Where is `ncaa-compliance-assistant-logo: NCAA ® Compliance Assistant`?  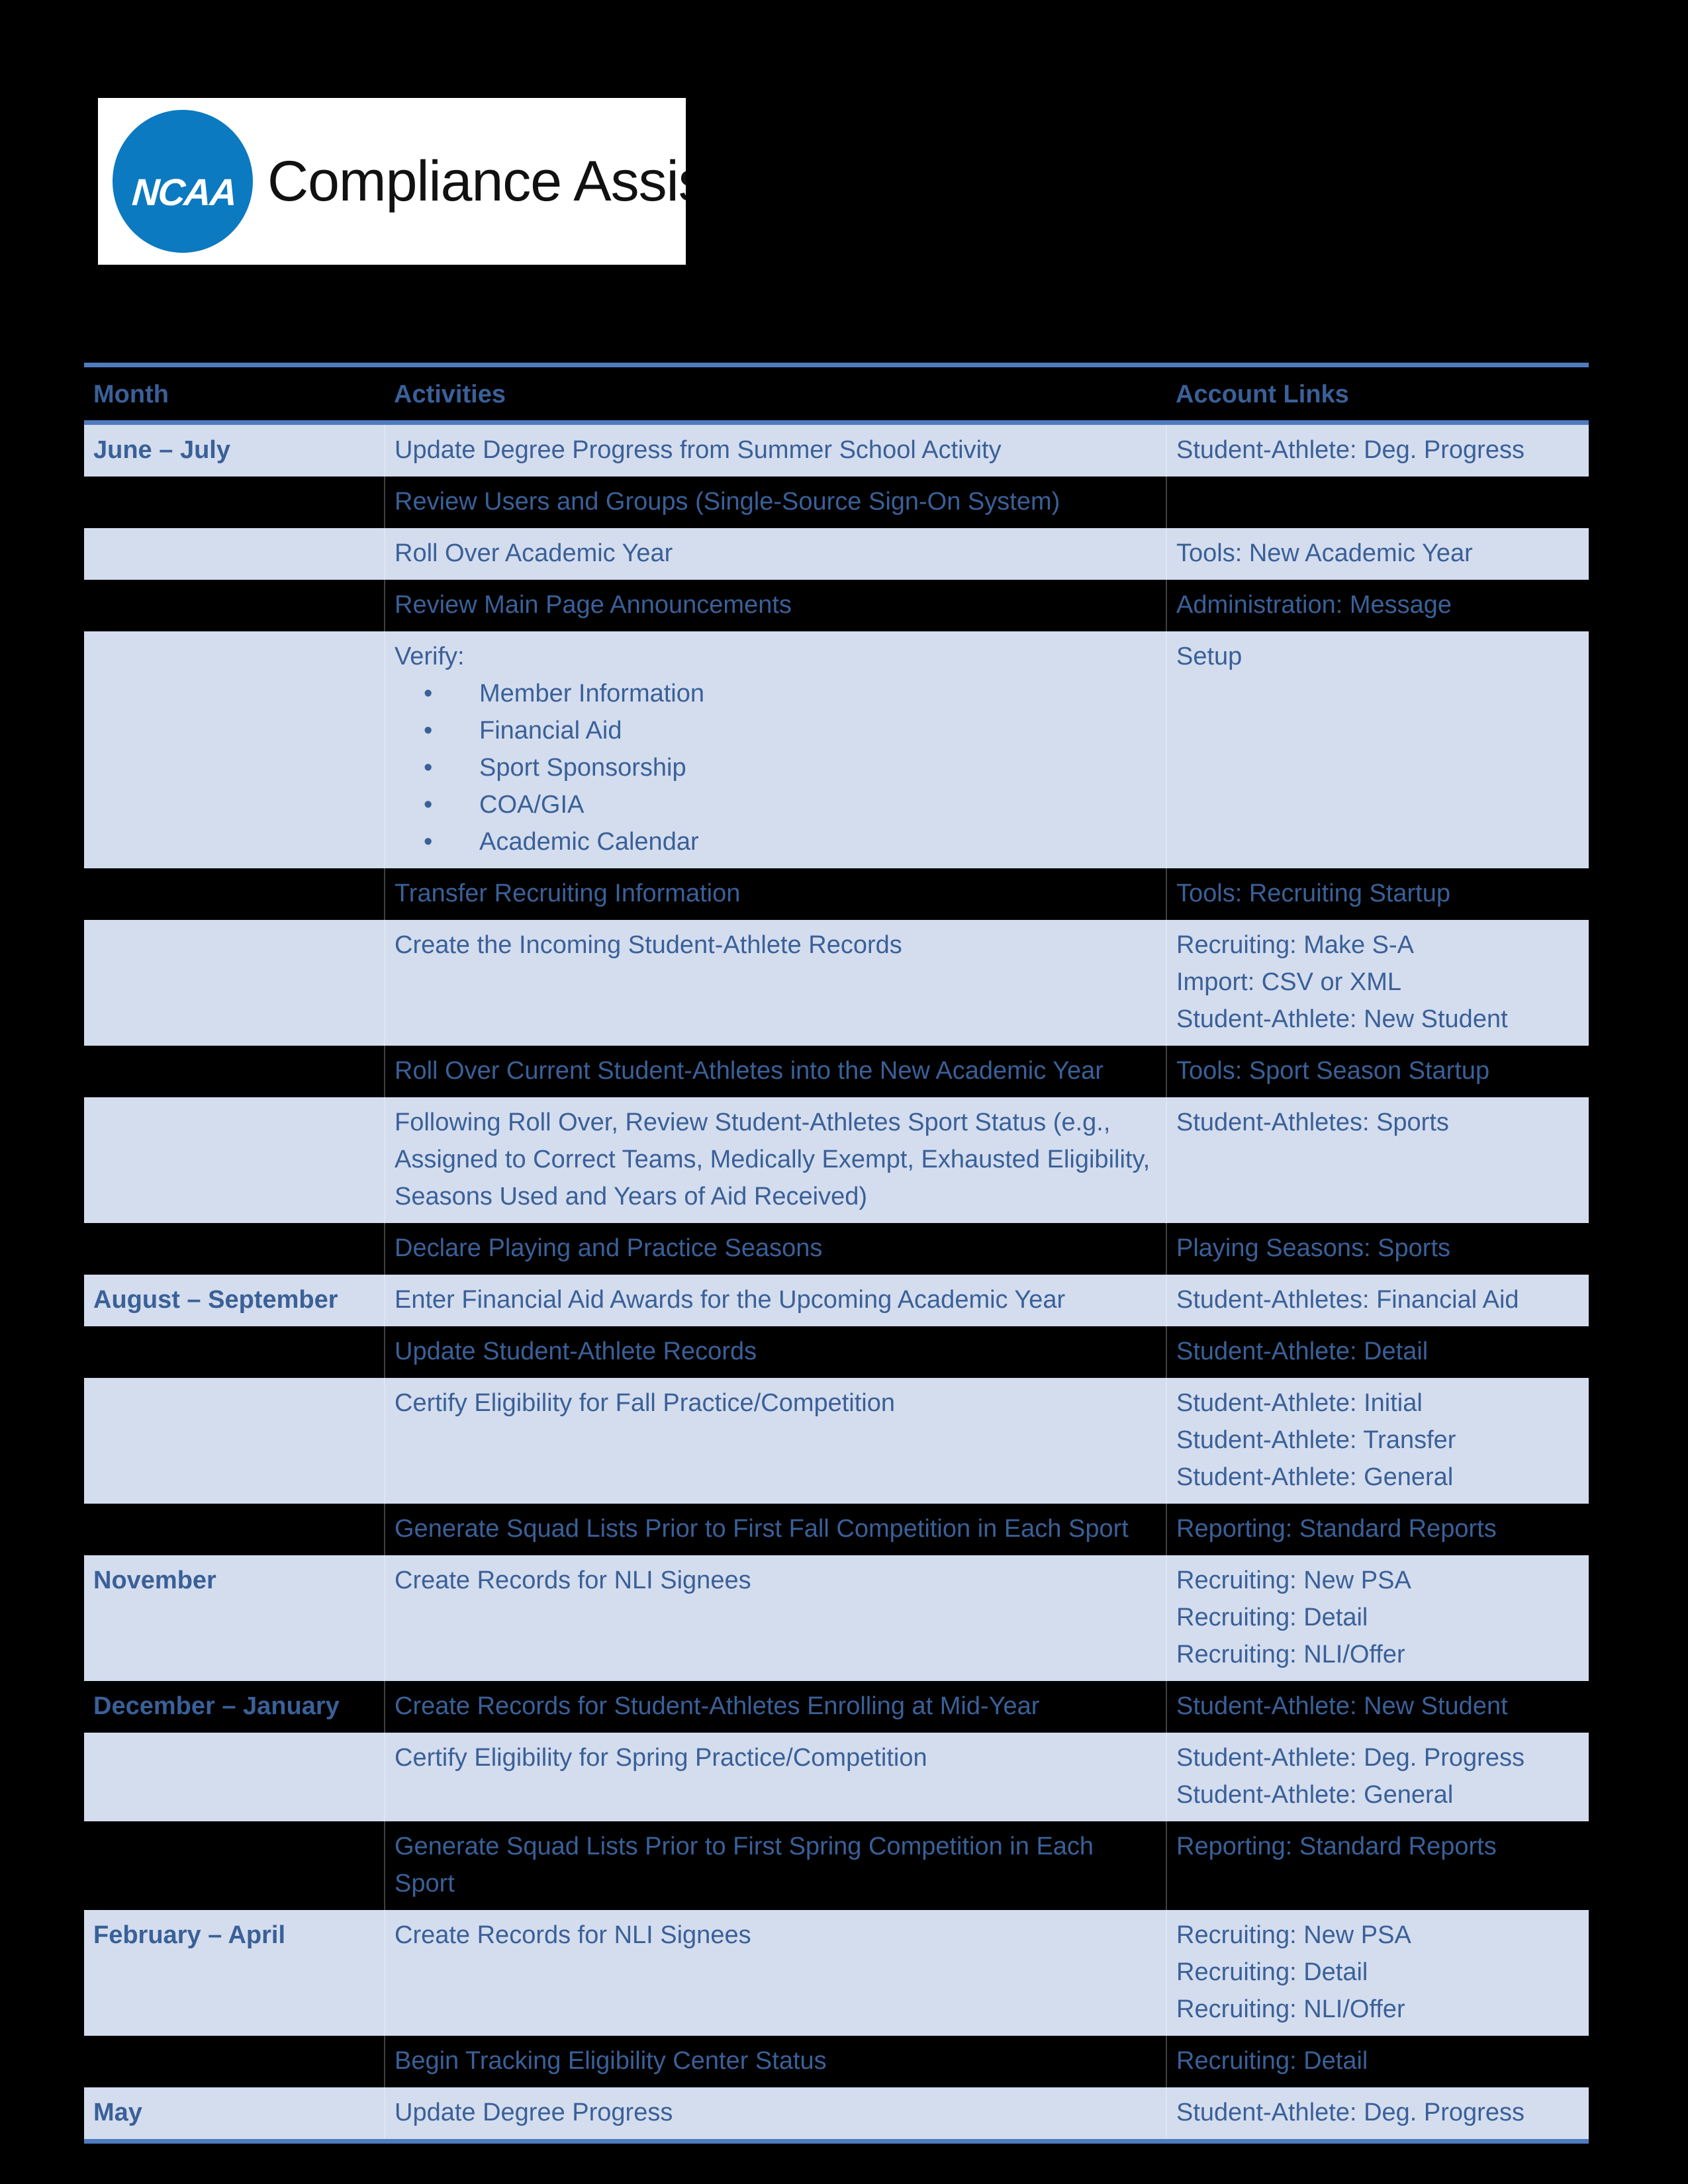
ncaa-compliance-assistant-logo: NCAA ® Compliance Assistant is located at coordinates (392, 181).